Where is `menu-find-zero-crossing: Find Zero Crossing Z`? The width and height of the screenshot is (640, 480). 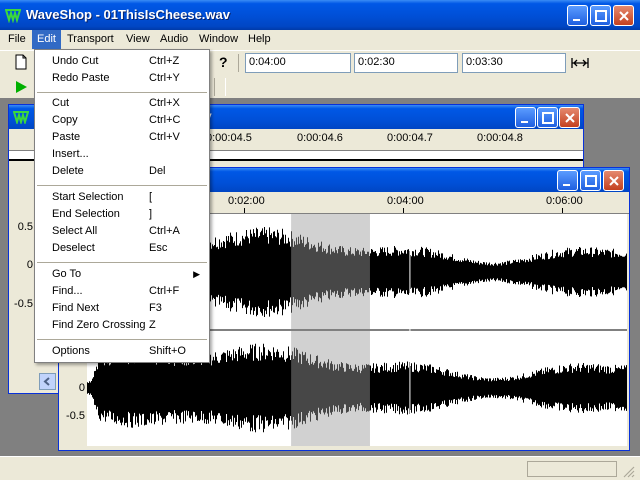 menu-find-zero-crossing: Find Zero Crossing Z is located at coordinates (122, 325).